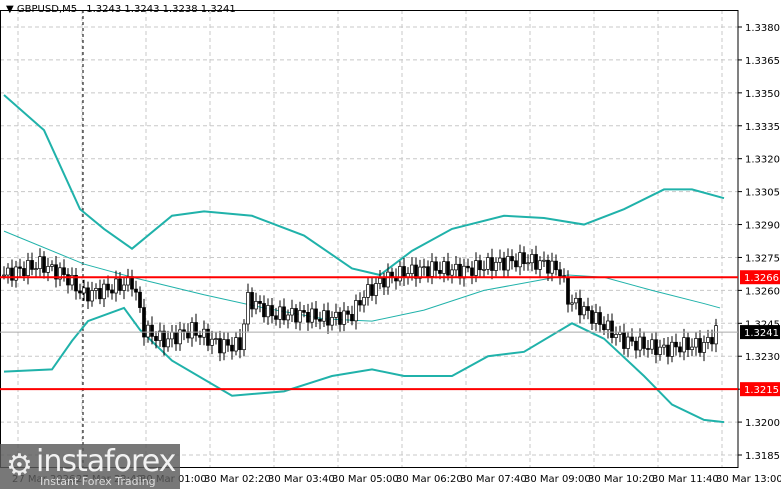  I want to click on x-tick-label: 30 Mar 05:00, so click(365, 479).